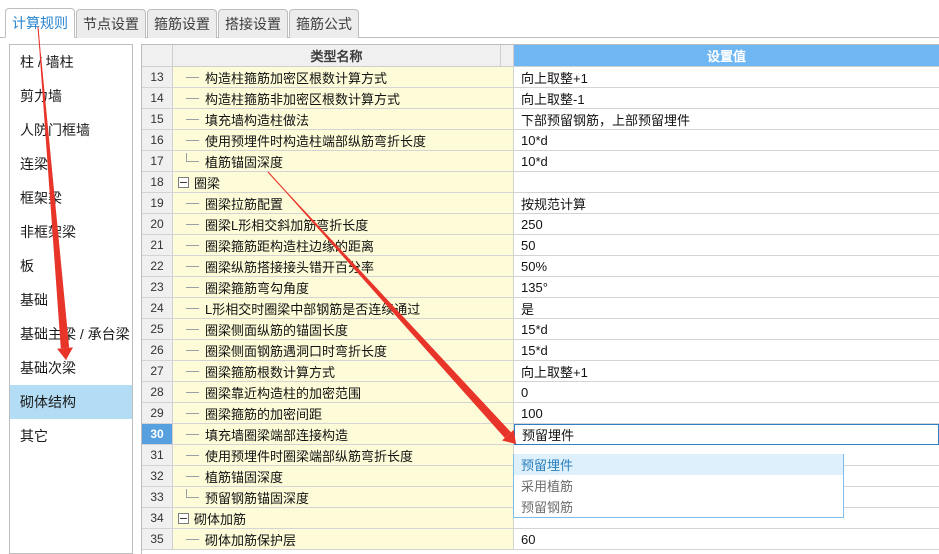 The width and height of the screenshot is (939, 554). I want to click on dropdown-option: 预留埋件, so click(678, 464).